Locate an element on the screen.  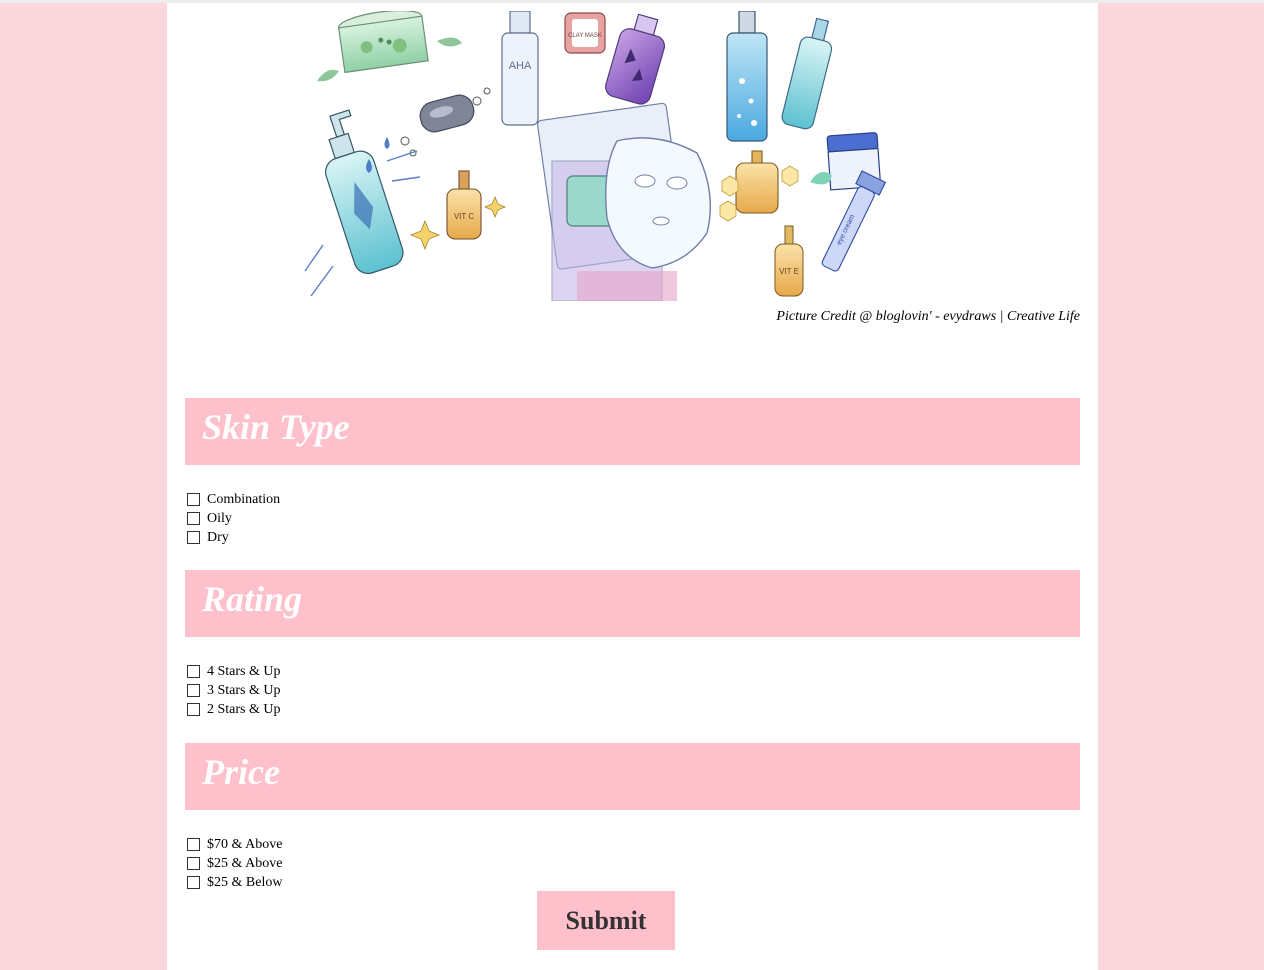
section-header-rating: Rating is located at coordinates (632, 603).